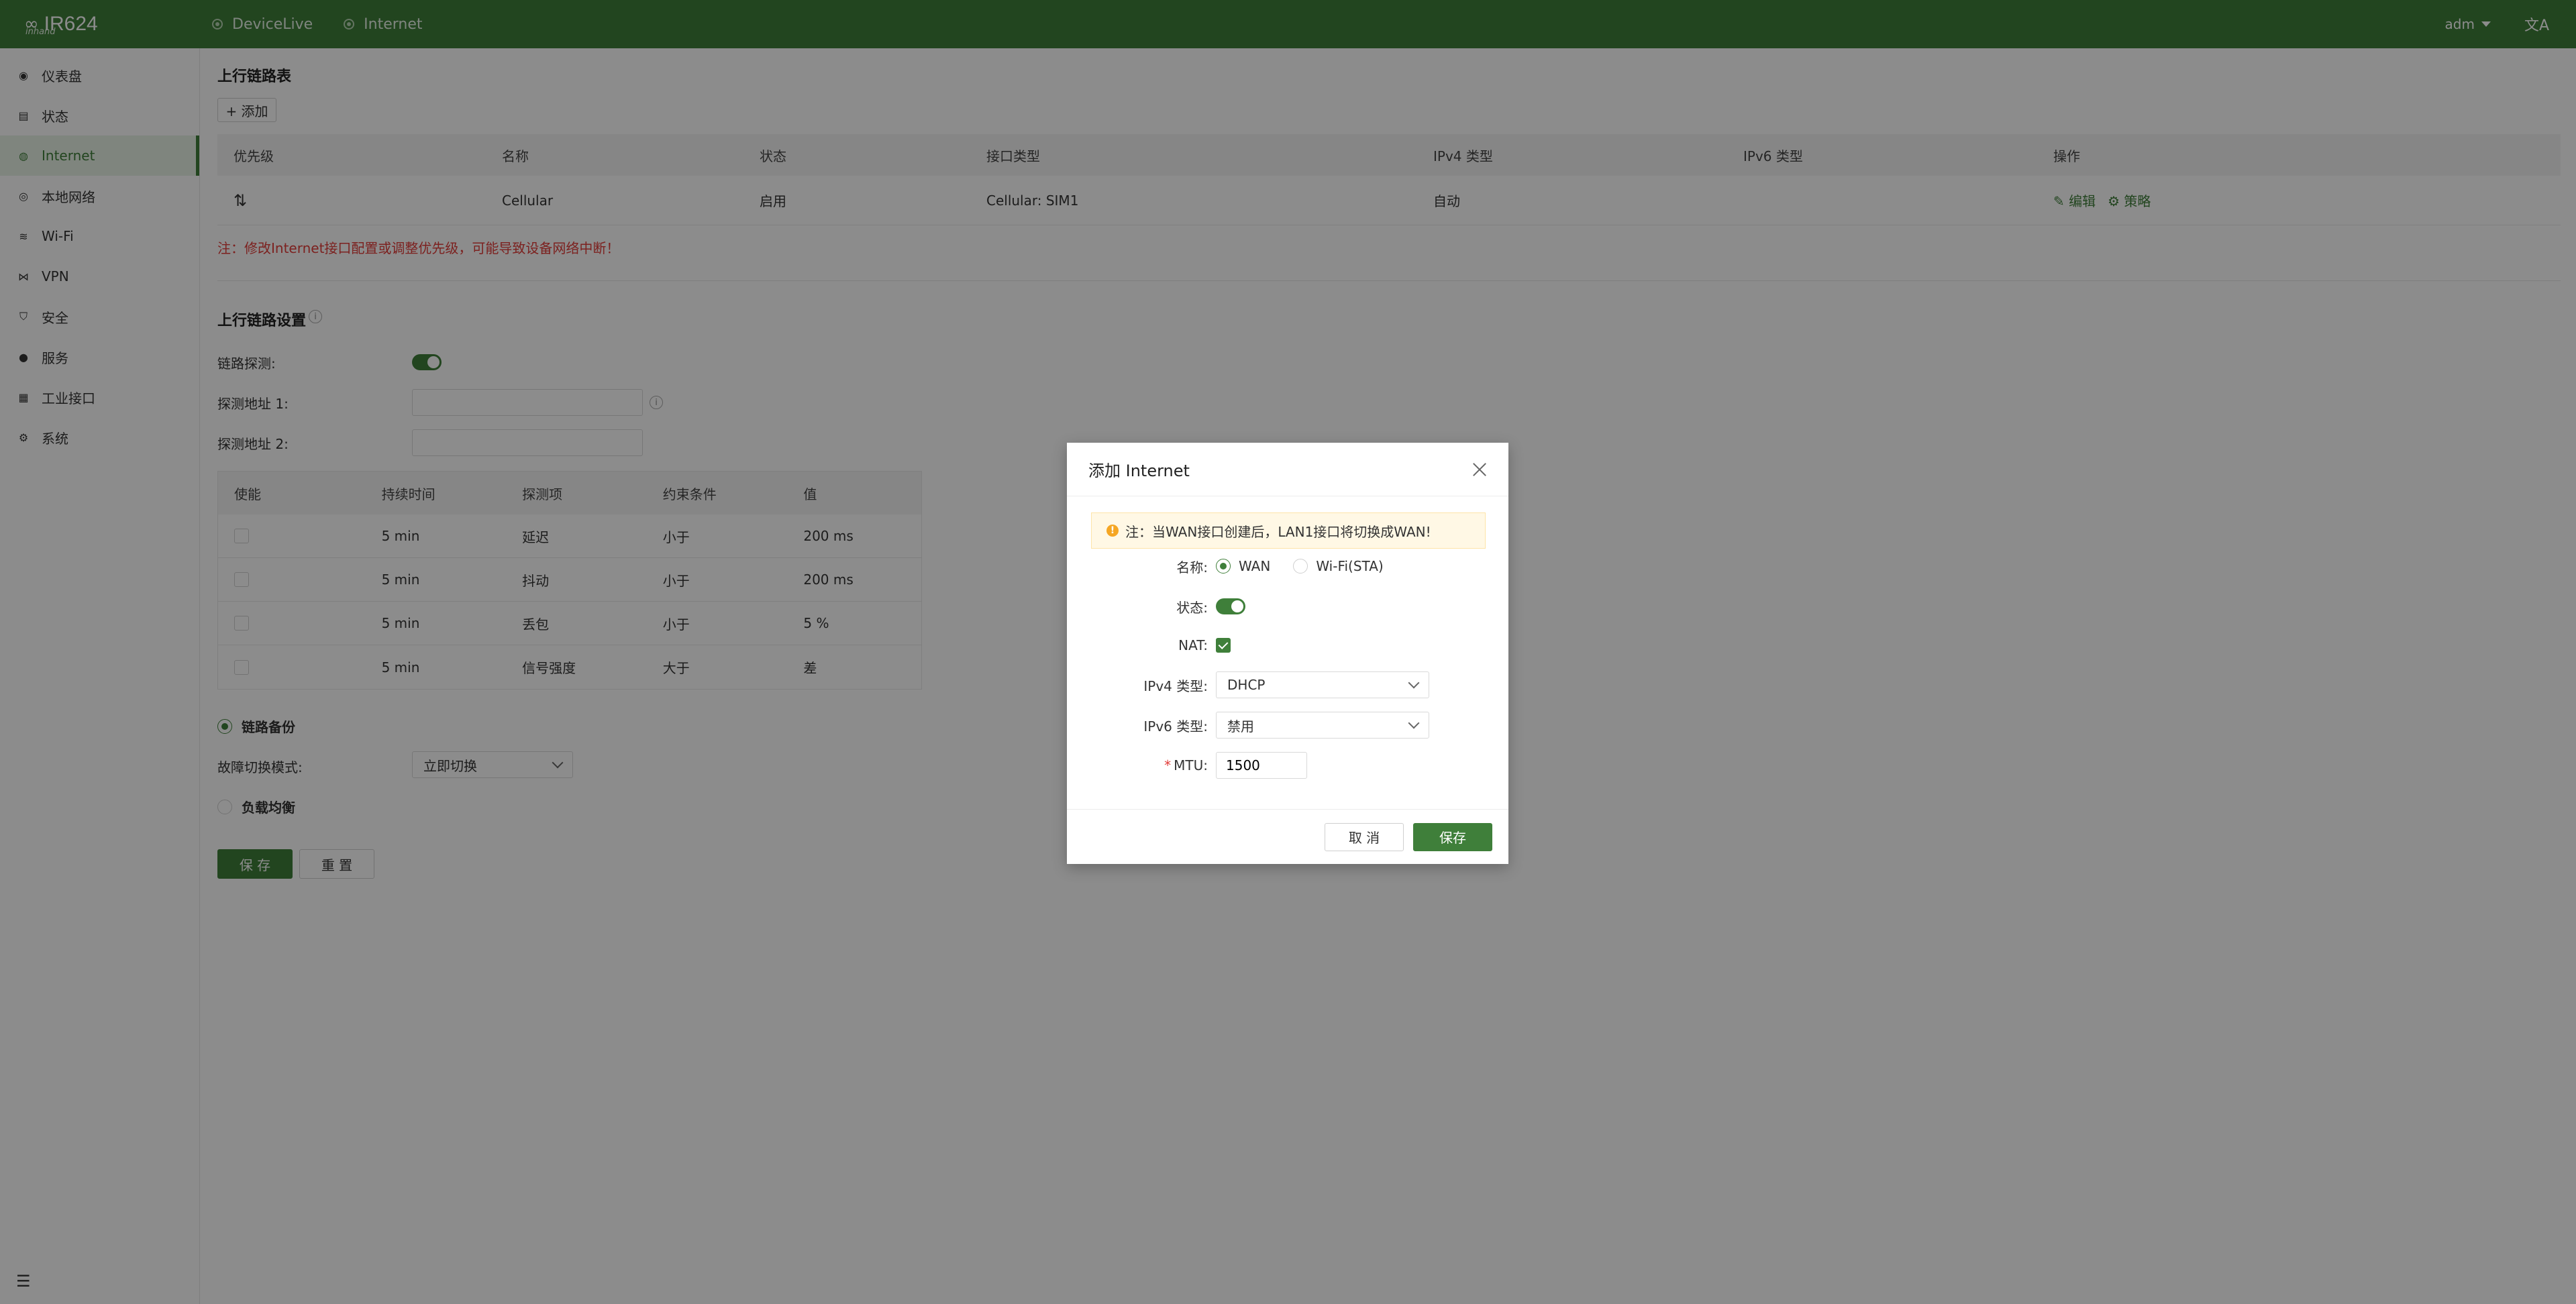  Describe the element at coordinates (1364, 837) in the screenshot. I see `cancel-button: 取 消` at that location.